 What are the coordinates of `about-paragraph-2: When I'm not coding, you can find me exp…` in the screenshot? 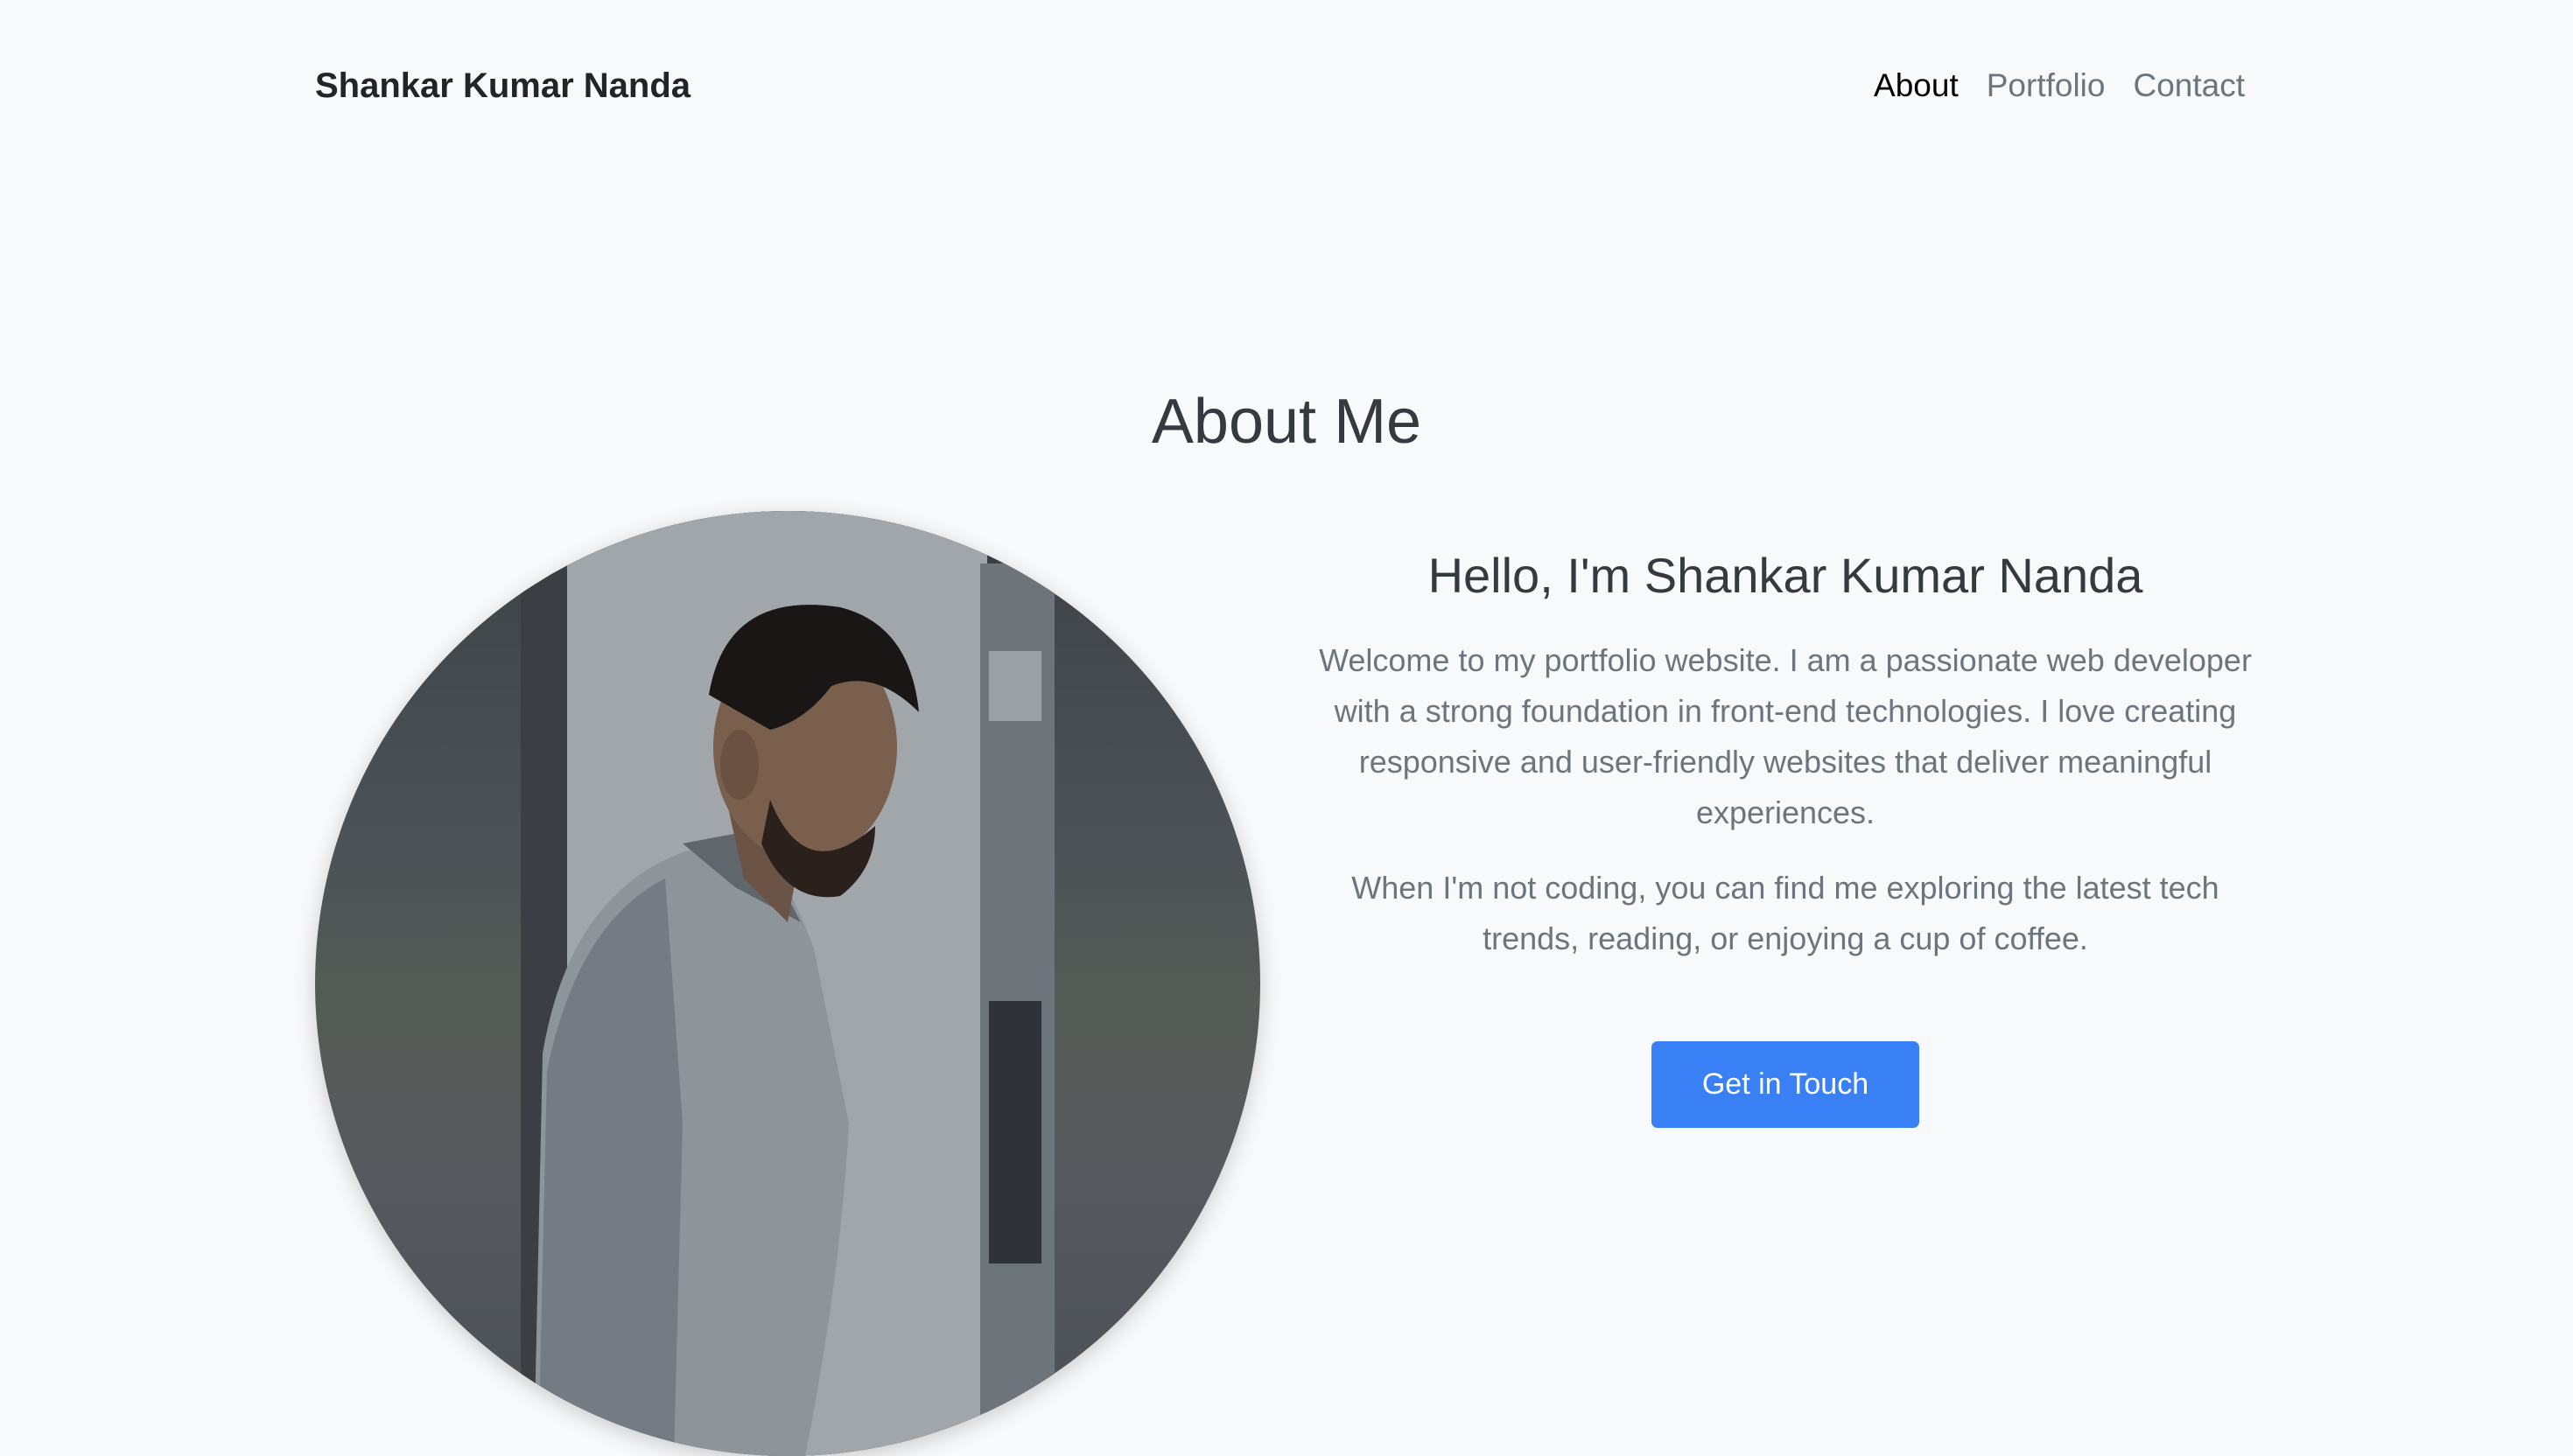 It's located at (1785, 913).